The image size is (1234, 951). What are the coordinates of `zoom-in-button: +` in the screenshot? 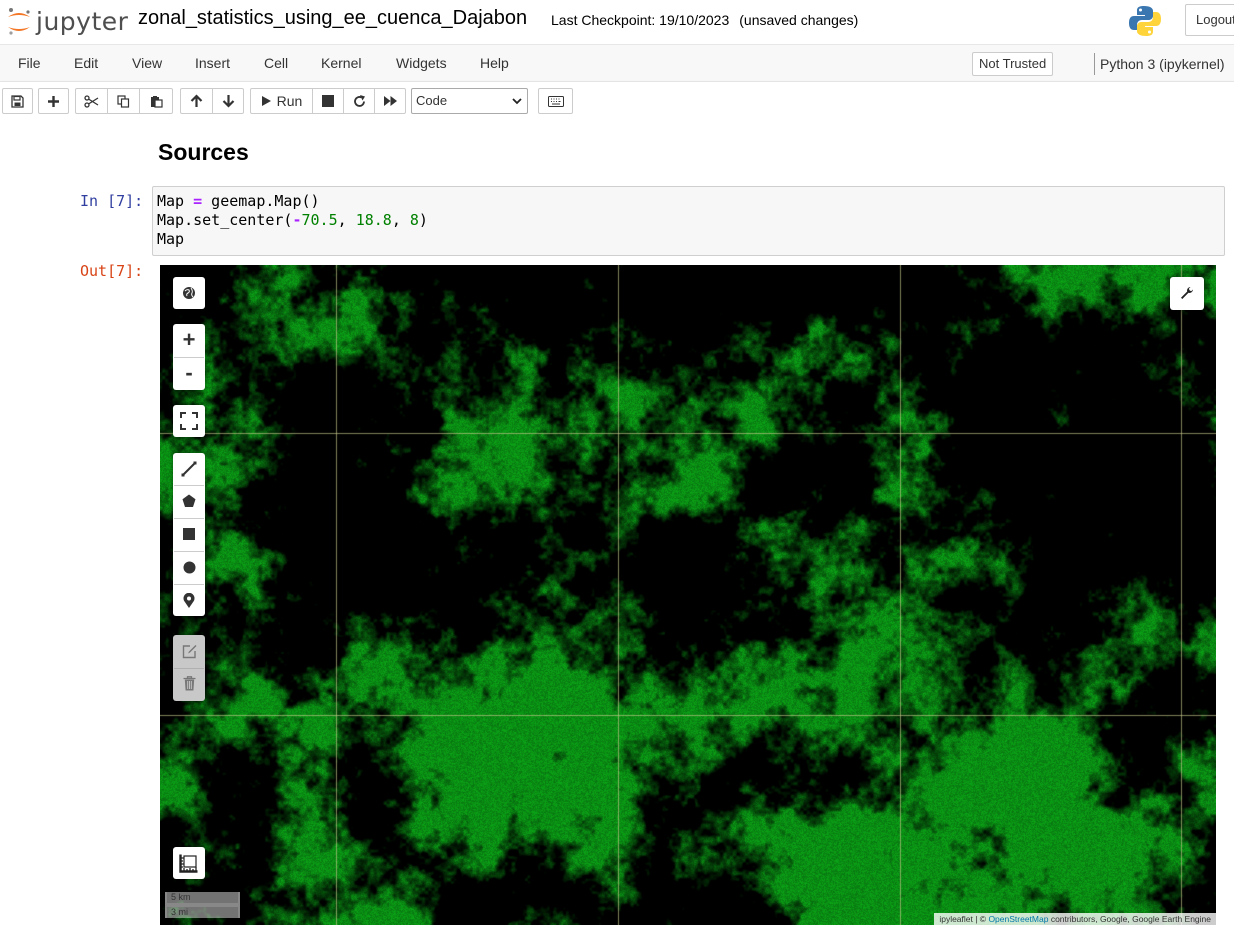 It's located at (189, 340).